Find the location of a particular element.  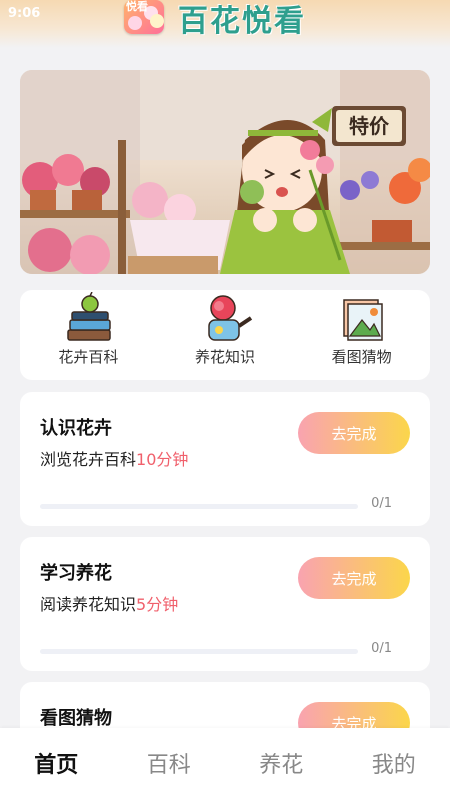

category-flower-care: 养花知识 is located at coordinates (225, 335).